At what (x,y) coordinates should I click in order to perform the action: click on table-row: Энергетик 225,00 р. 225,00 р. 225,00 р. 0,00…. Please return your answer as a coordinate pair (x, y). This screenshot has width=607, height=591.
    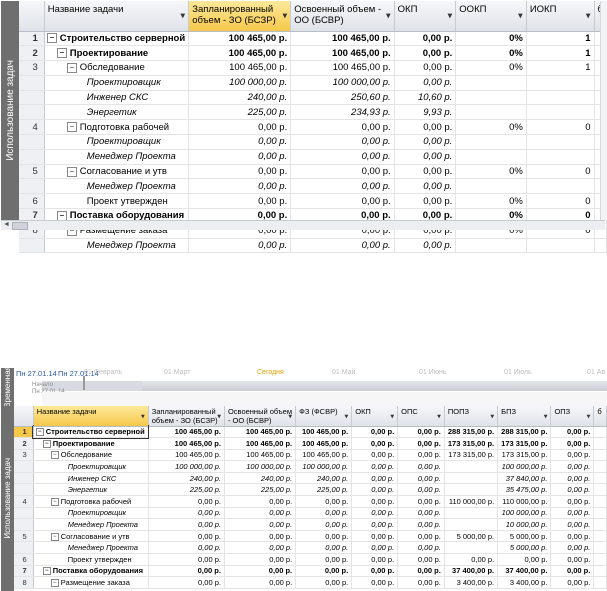
    Looking at the image, I should click on (310, 490).